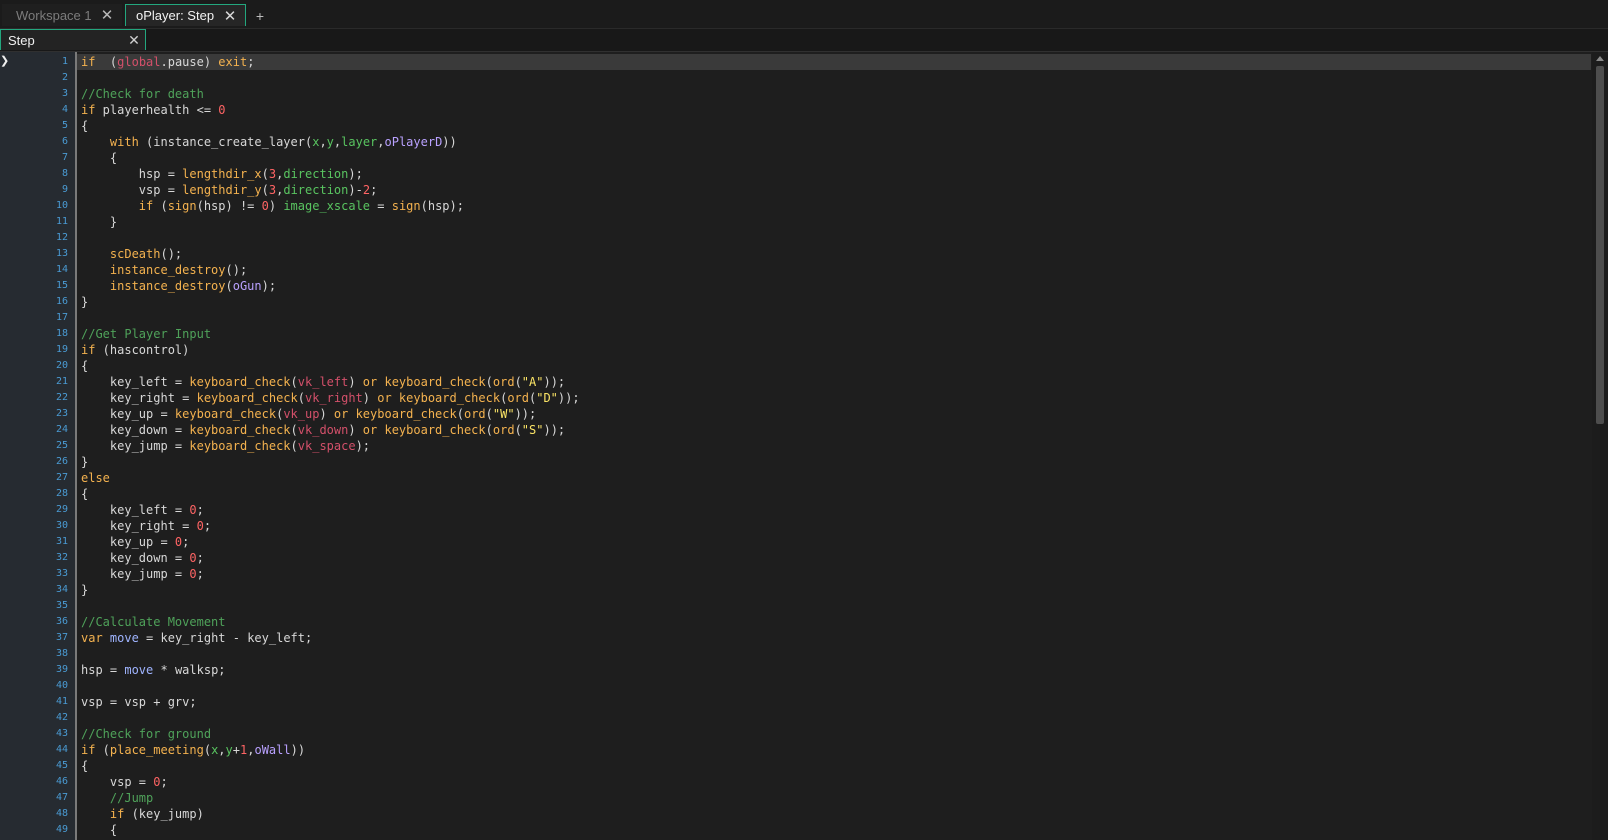  What do you see at coordinates (330, 174) in the screenshot?
I see `code-line: hsp = lengthdir_x(3,direction);` at bounding box center [330, 174].